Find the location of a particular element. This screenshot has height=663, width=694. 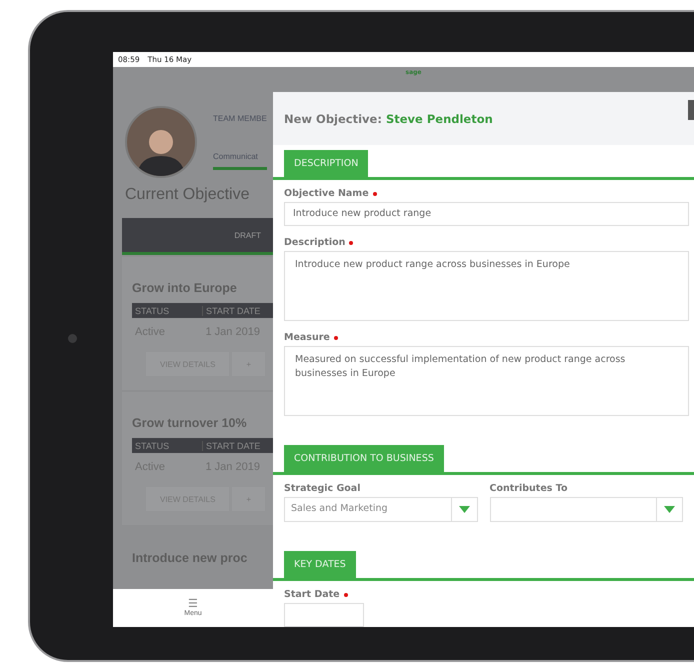

date-field is located at coordinates (324, 615).